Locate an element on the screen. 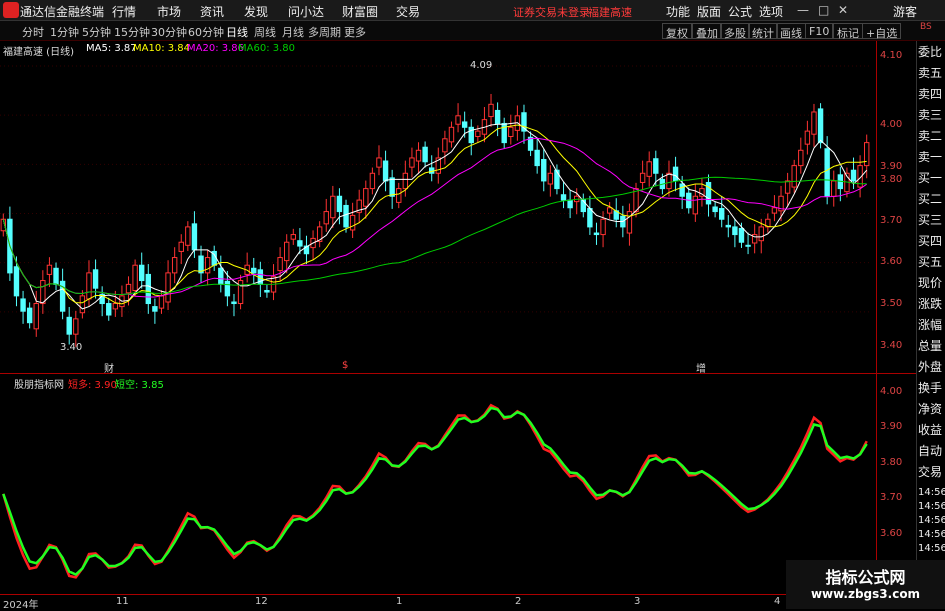 Image resolution: width=945 pixels, height=611 pixels. multi-stock-button: 多股 is located at coordinates (735, 31).